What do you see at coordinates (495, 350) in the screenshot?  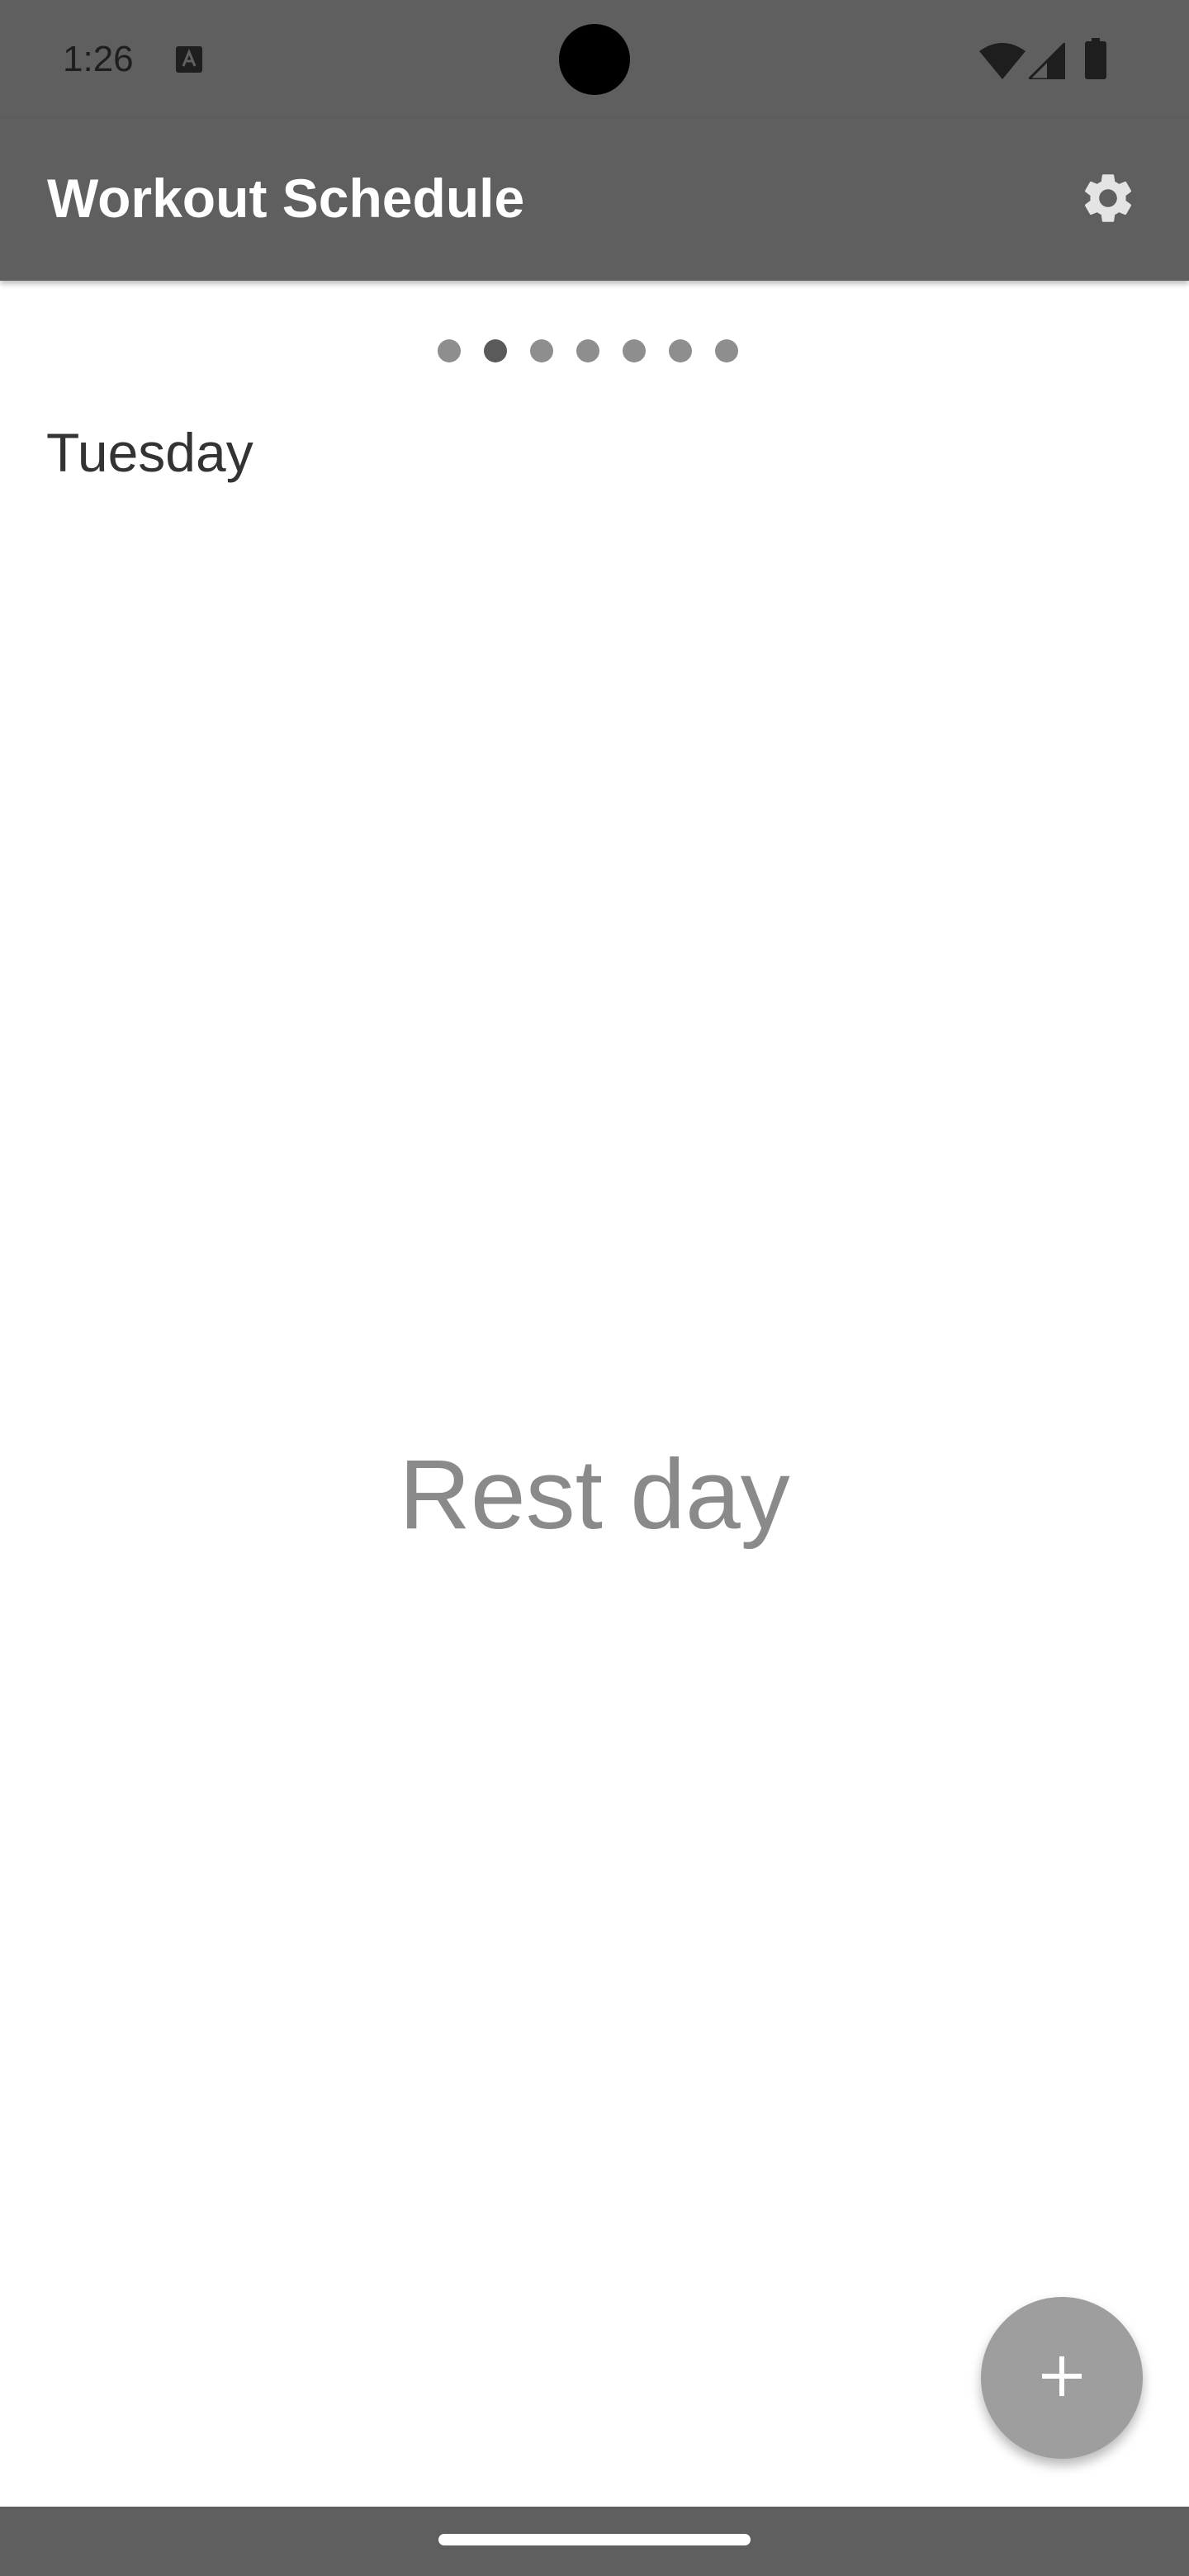 I see `page-dot-2-active` at bounding box center [495, 350].